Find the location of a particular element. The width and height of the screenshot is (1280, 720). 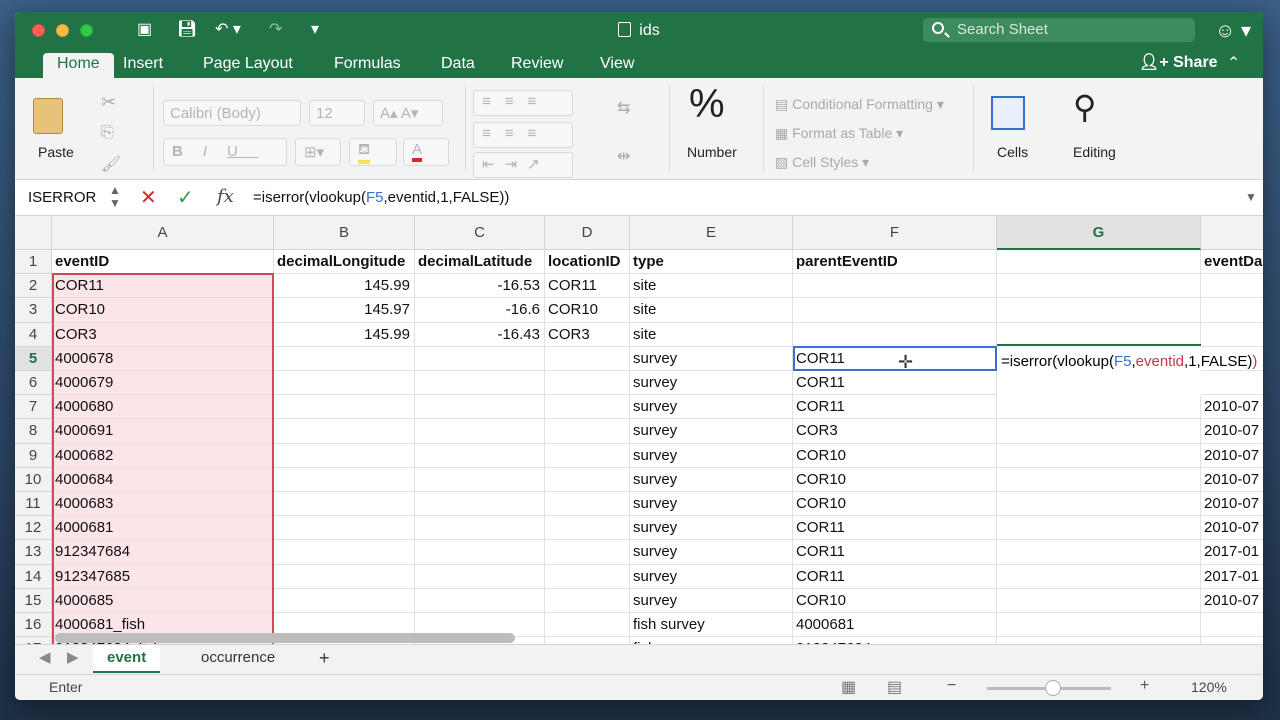

table-cell: 912347684 is located at coordinates (163, 552).